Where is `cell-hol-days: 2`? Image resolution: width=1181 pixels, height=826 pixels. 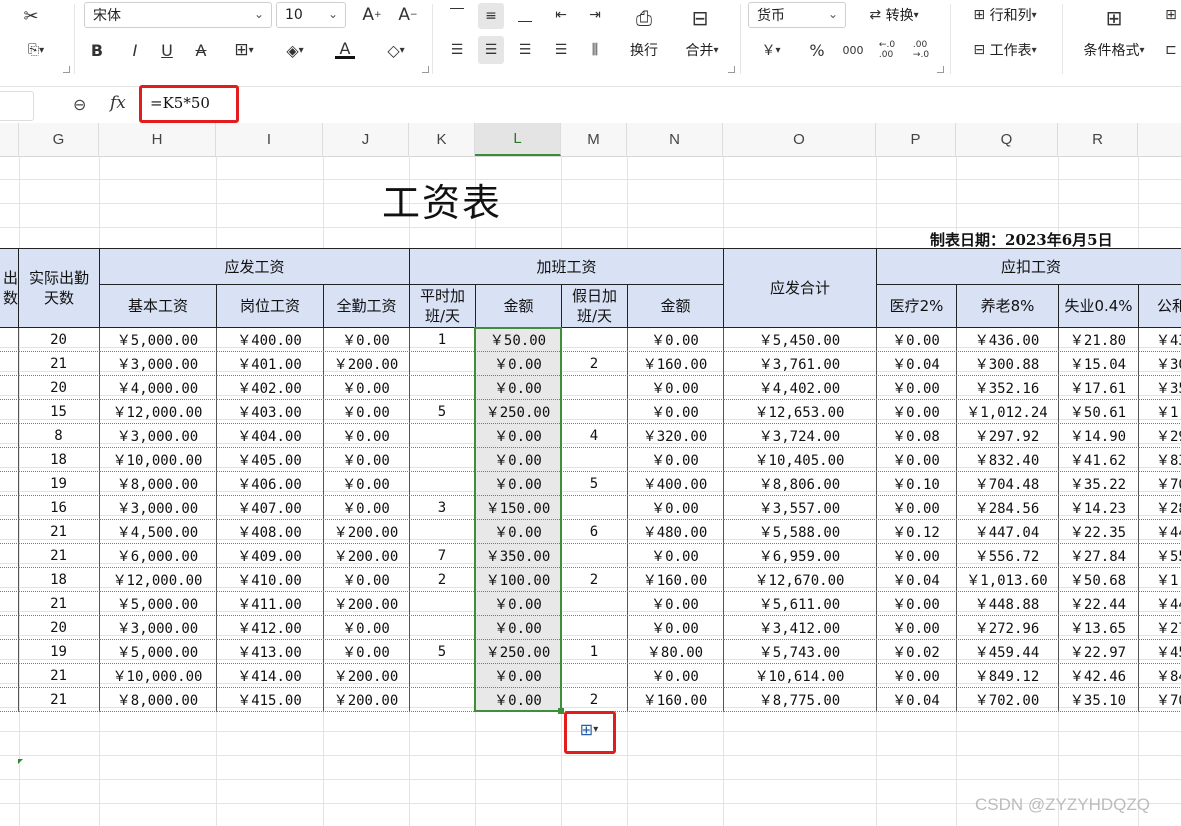
cell-hol-days: 2 is located at coordinates (594, 364).